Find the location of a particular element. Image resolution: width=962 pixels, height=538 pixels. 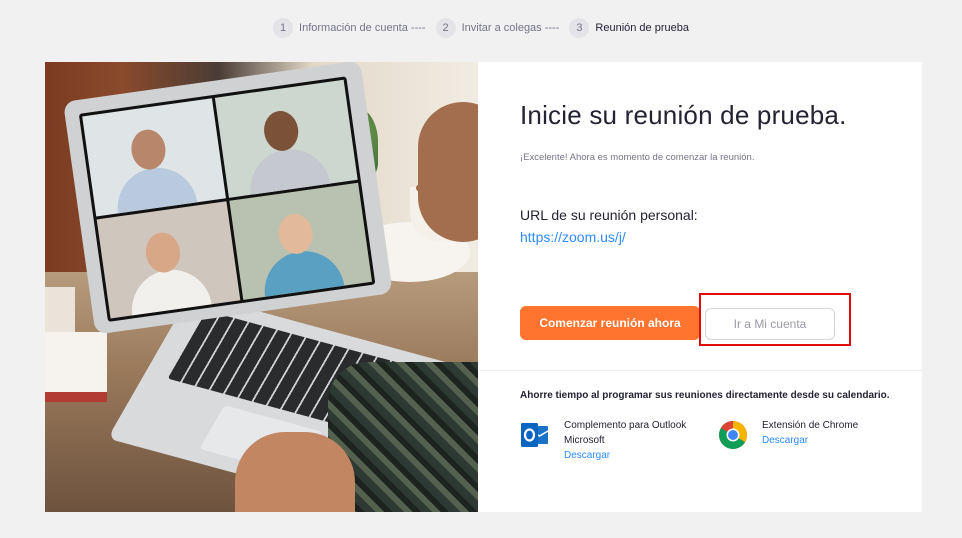

highlight-box is located at coordinates (775, 319).